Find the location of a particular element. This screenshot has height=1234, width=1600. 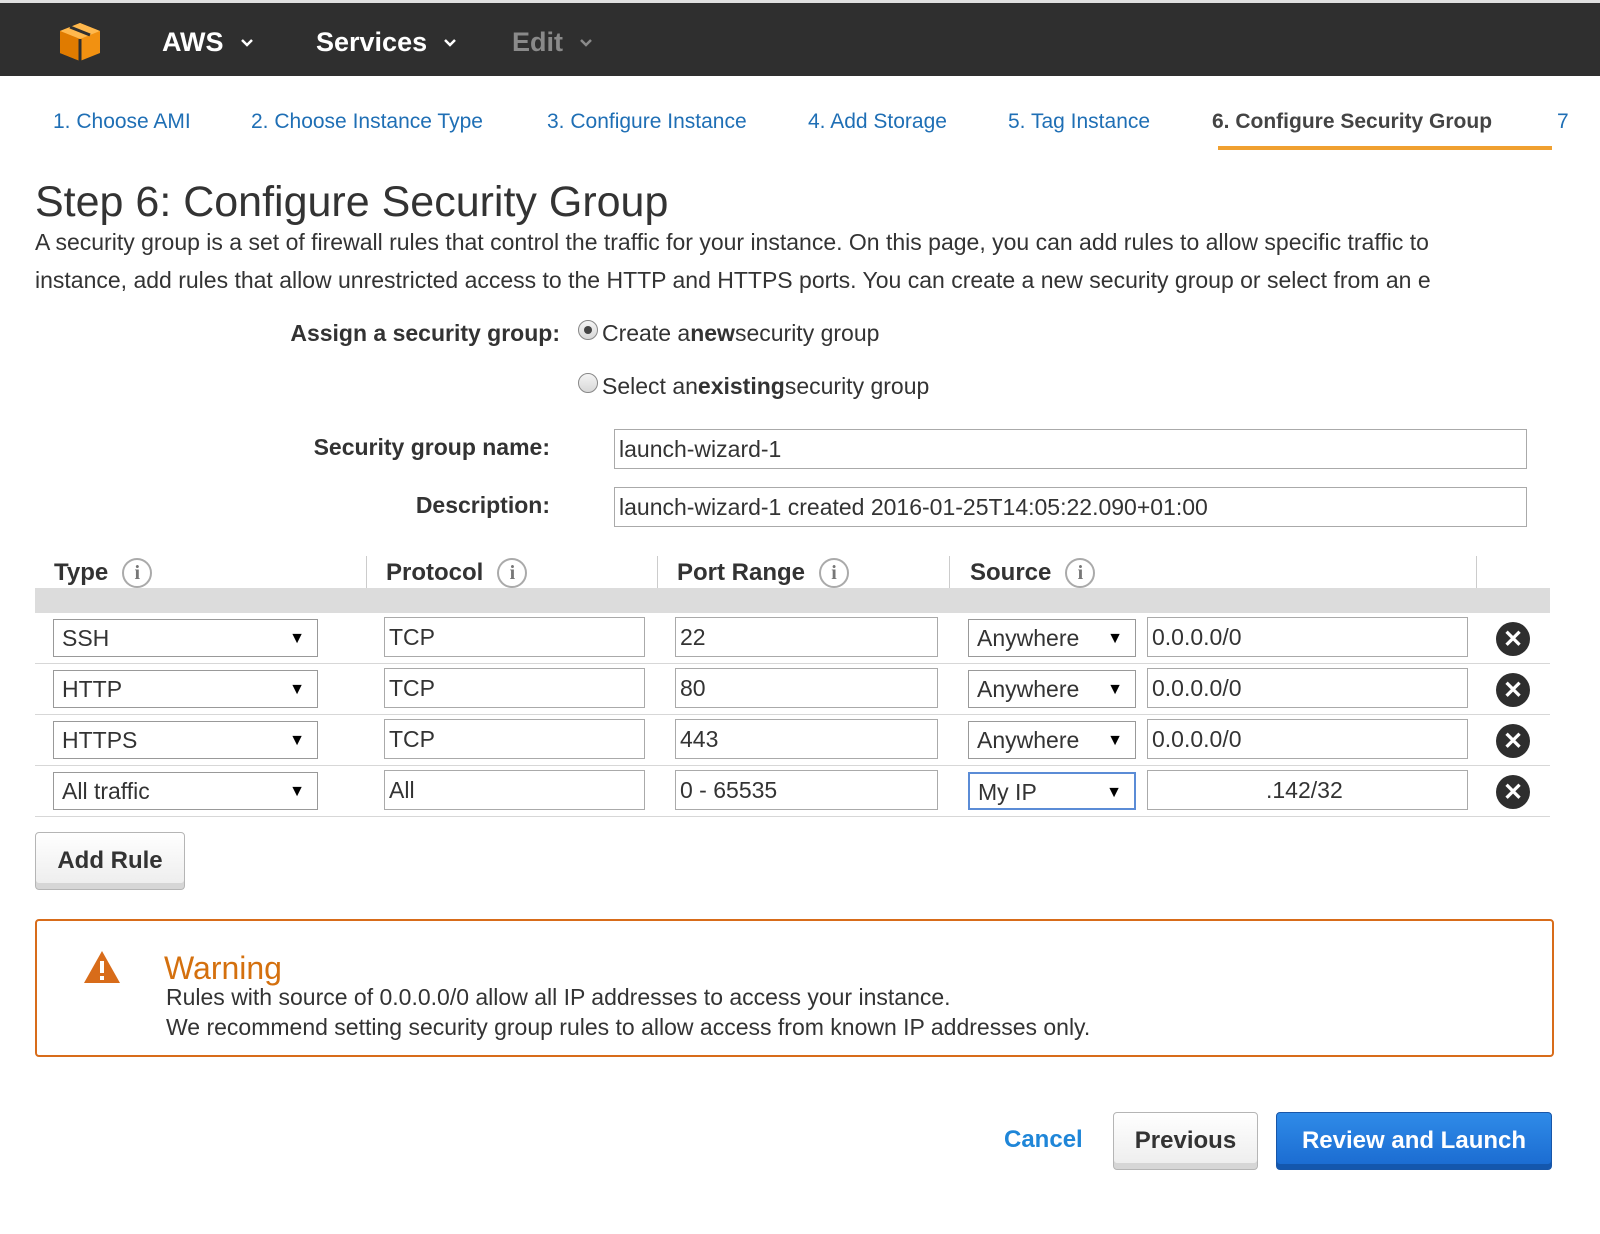

radio-button is located at coordinates (588, 382).